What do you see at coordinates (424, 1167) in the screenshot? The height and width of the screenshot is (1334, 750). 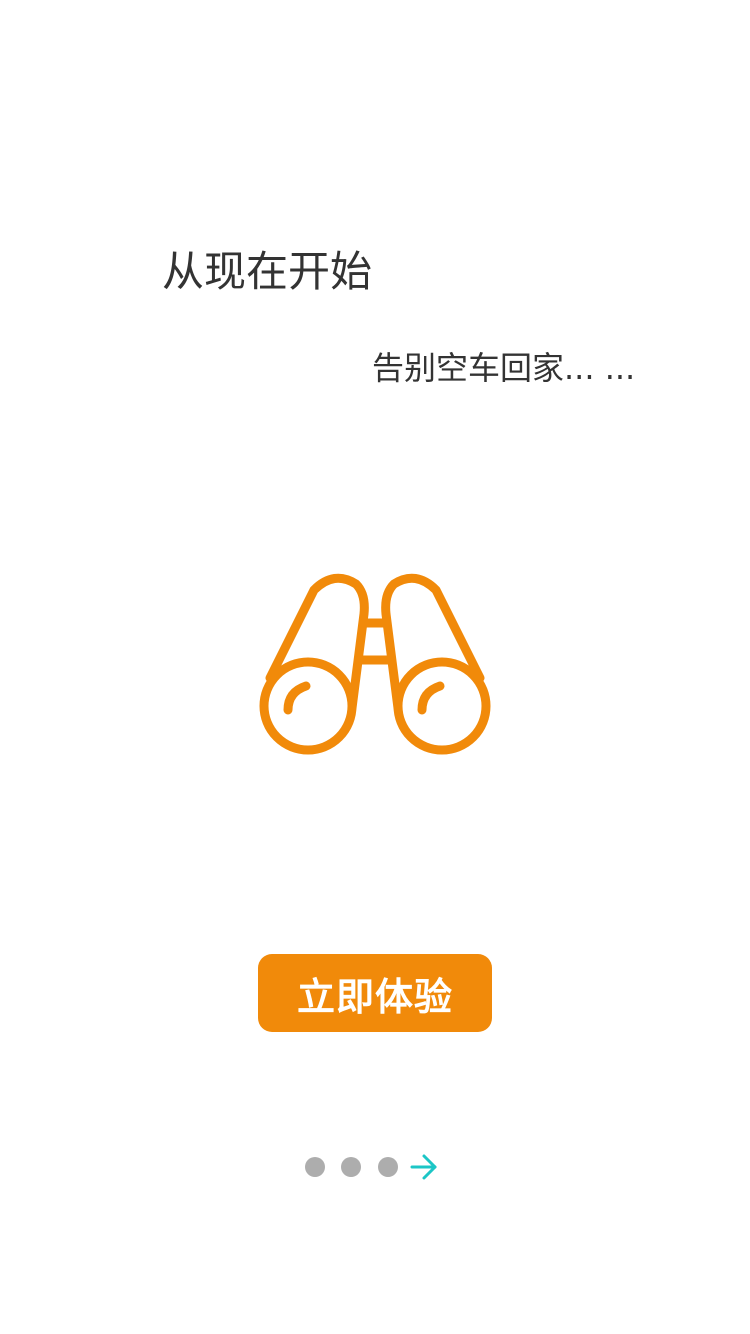 I see `arrow-right-icon` at bounding box center [424, 1167].